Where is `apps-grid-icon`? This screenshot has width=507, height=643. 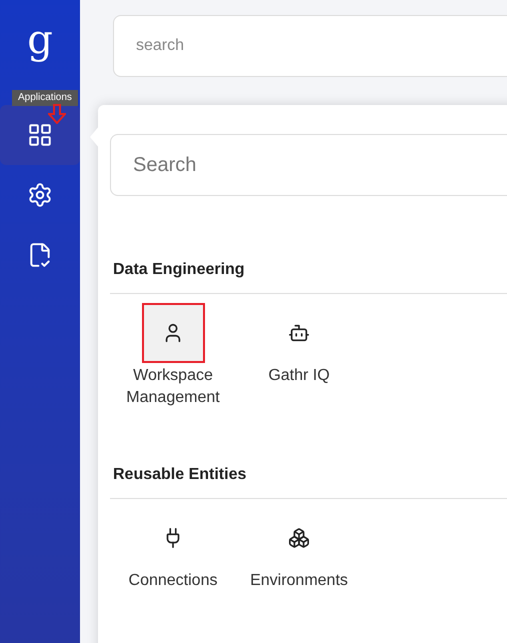 apps-grid-icon is located at coordinates (40, 135).